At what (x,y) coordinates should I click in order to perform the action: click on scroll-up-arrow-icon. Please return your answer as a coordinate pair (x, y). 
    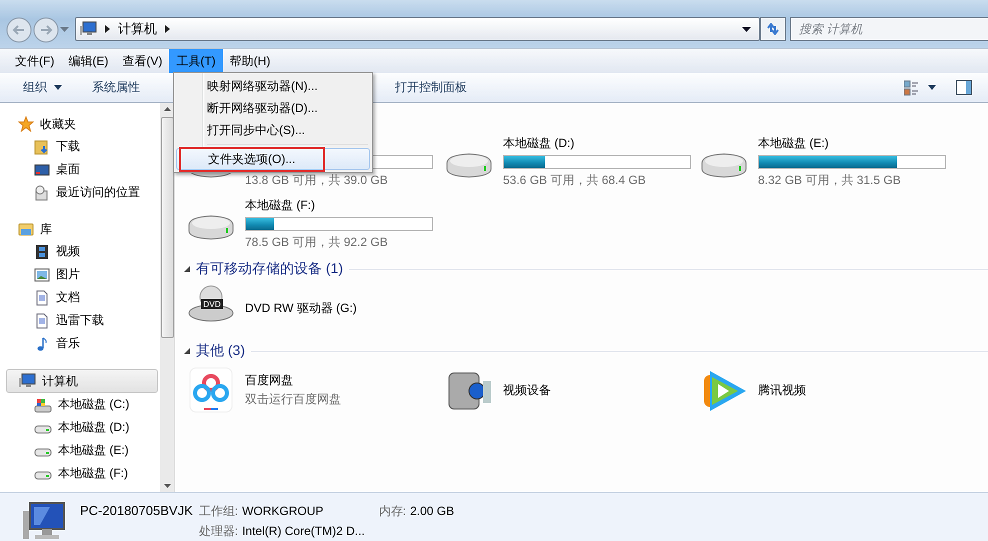
    Looking at the image, I should click on (167, 109).